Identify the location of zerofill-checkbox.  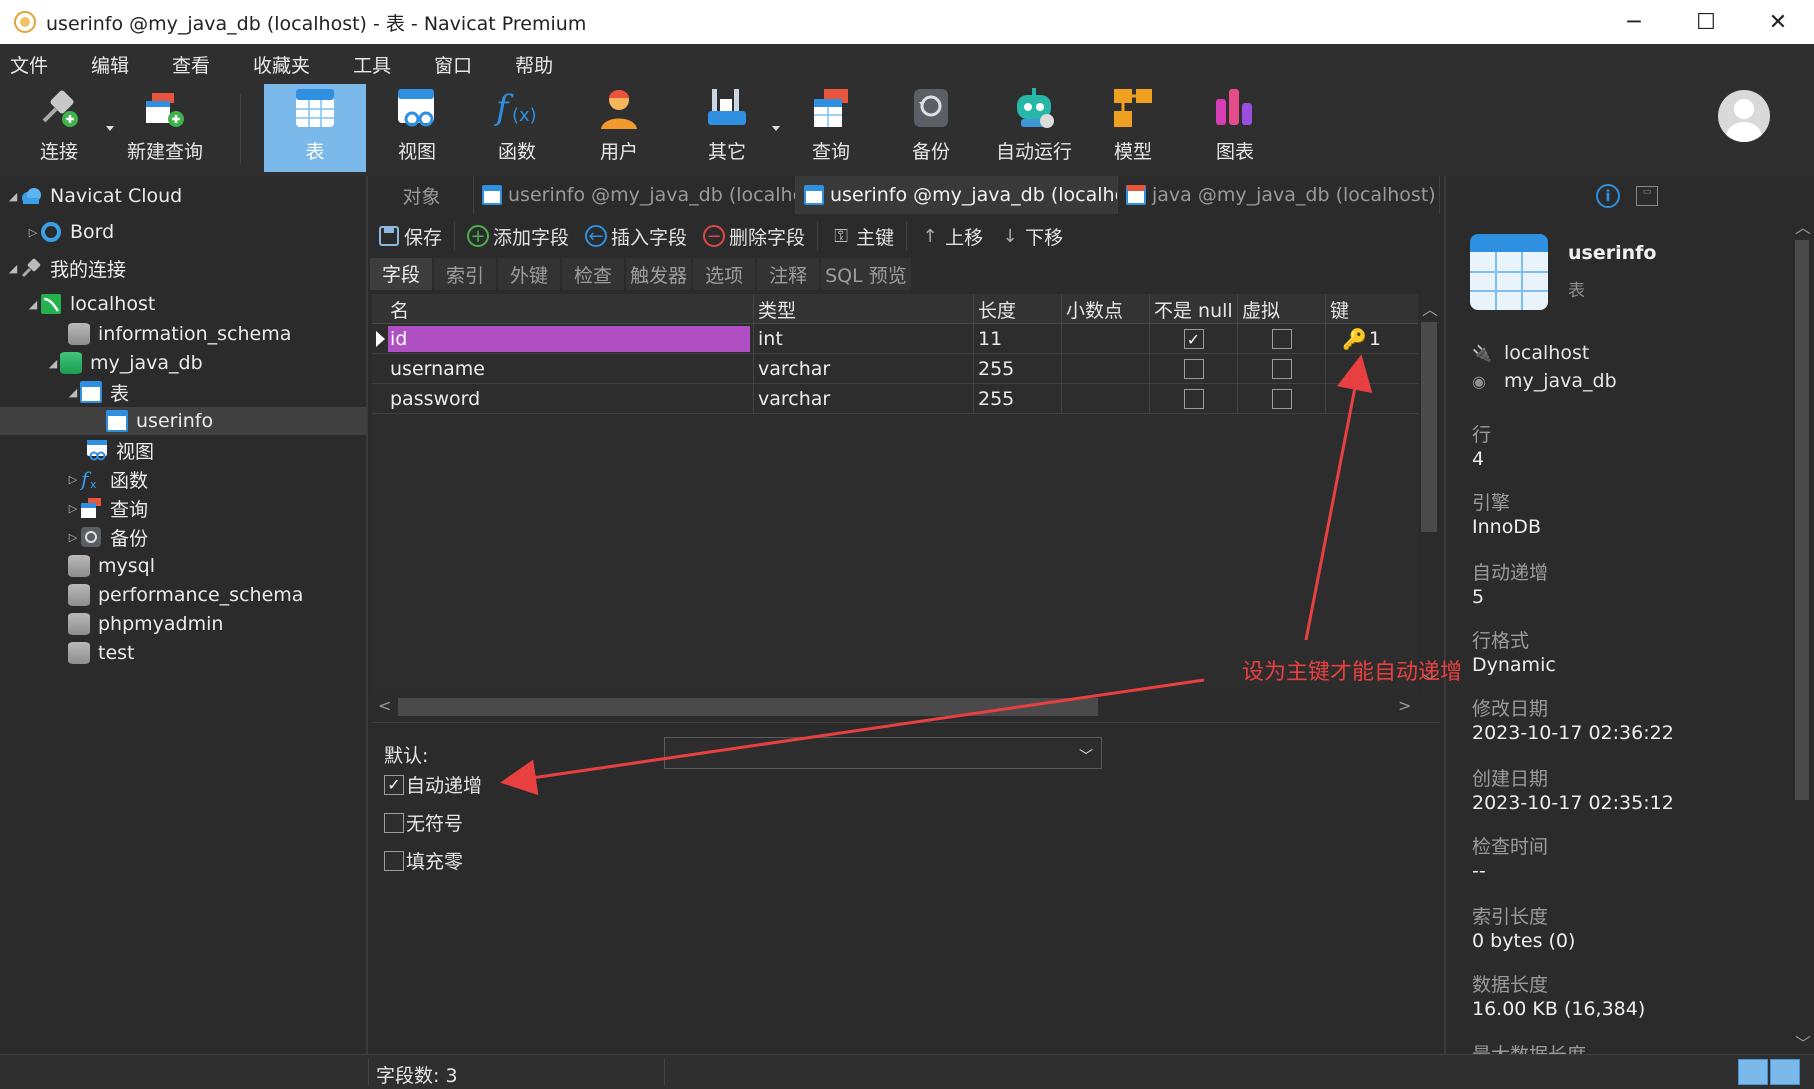
(394, 860).